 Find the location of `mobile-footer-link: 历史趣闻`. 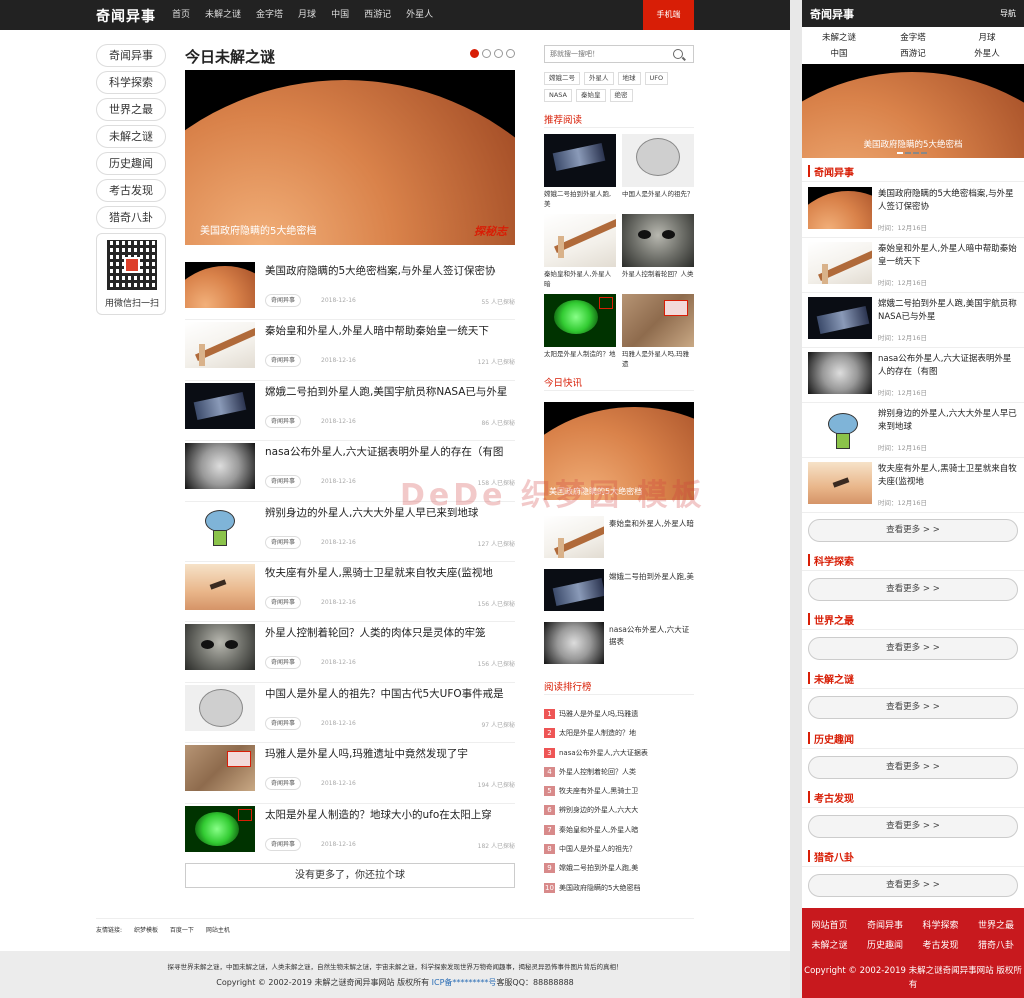

mobile-footer-link: 历史趣闻 is located at coordinates (885, 944).